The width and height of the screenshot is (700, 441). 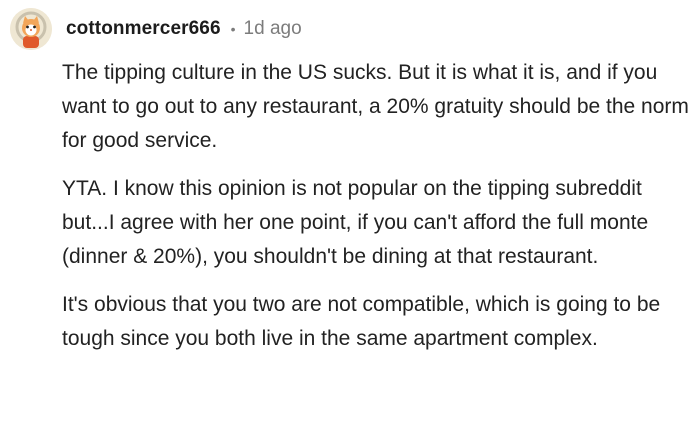 What do you see at coordinates (143, 29) in the screenshot?
I see `author-username: cottonmercer666` at bounding box center [143, 29].